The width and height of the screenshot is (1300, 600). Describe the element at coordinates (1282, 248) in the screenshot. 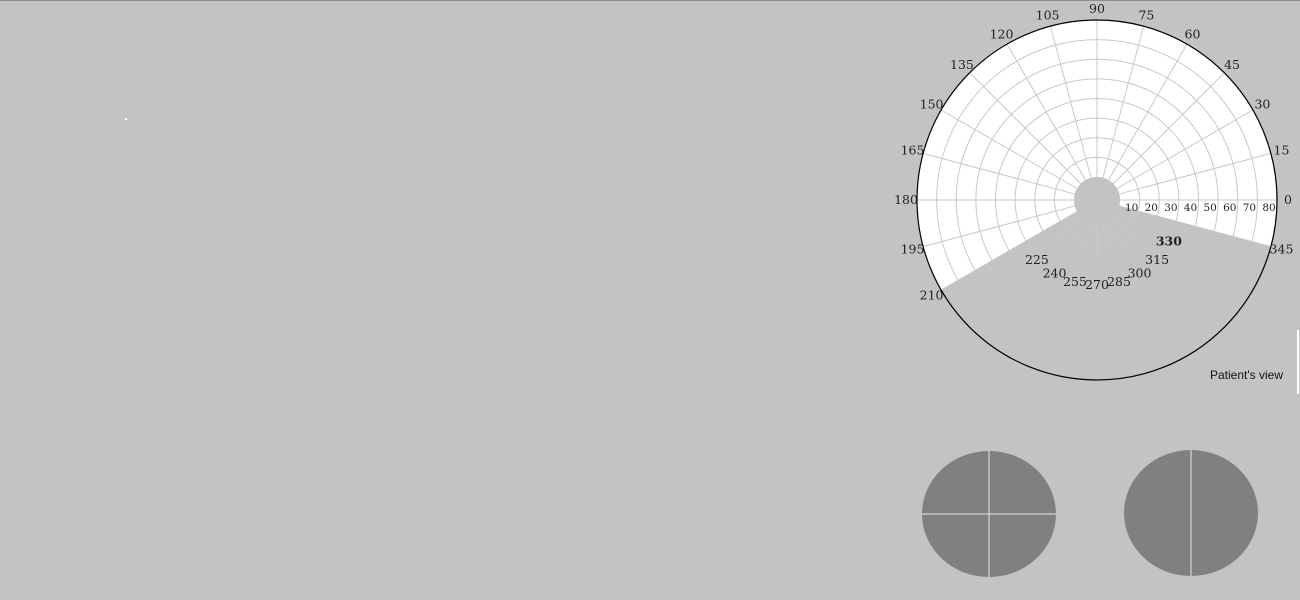

I see `angle-label-345: 345` at that location.